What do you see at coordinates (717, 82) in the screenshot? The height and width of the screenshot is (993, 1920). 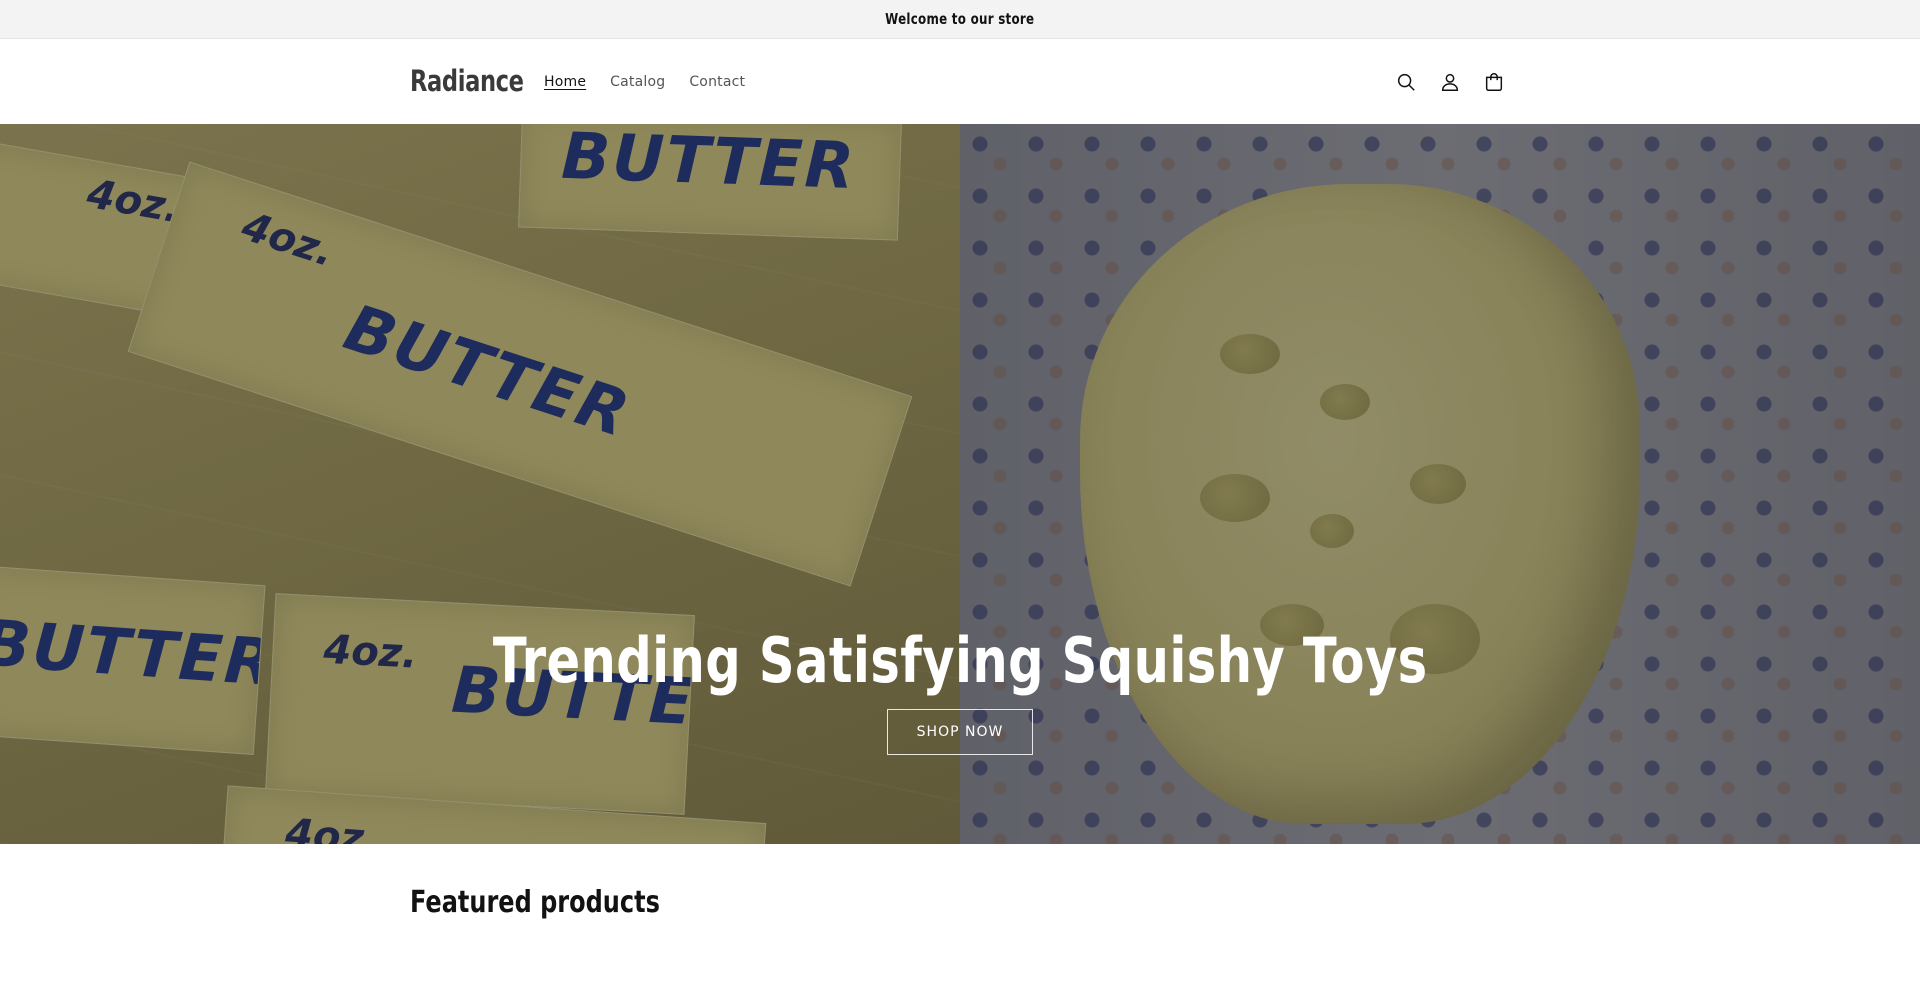 I see `nav-link-contact: Contact` at bounding box center [717, 82].